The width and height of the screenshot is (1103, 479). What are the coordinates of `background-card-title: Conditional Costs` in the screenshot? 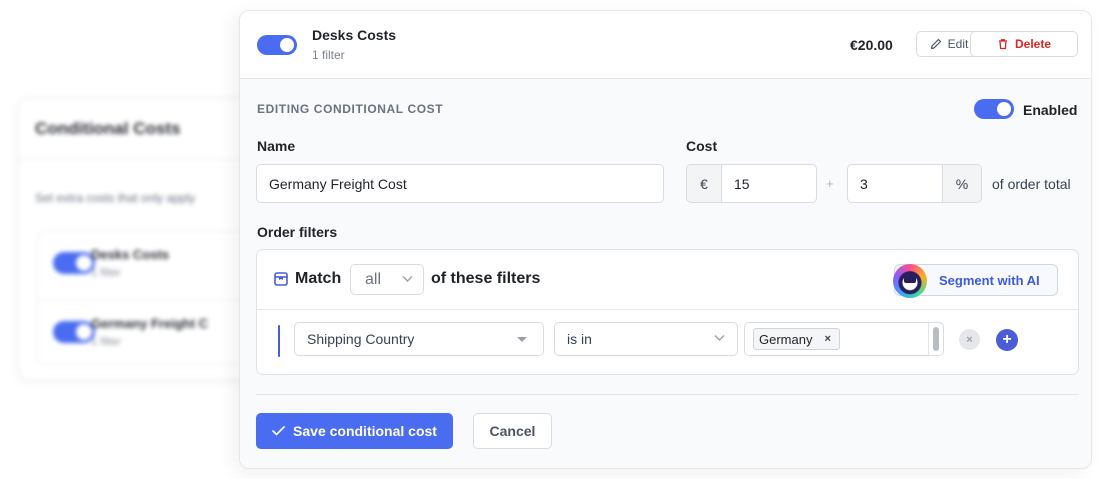 It's located at (108, 128).